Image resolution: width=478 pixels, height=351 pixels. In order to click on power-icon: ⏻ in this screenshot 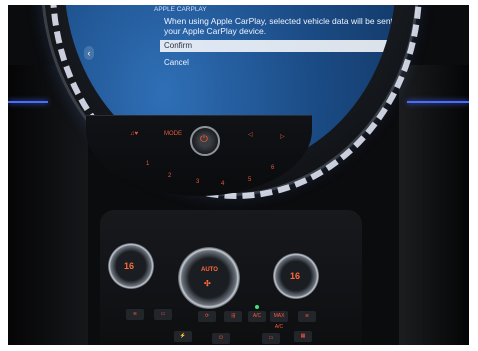, I will do `click(204, 139)`.